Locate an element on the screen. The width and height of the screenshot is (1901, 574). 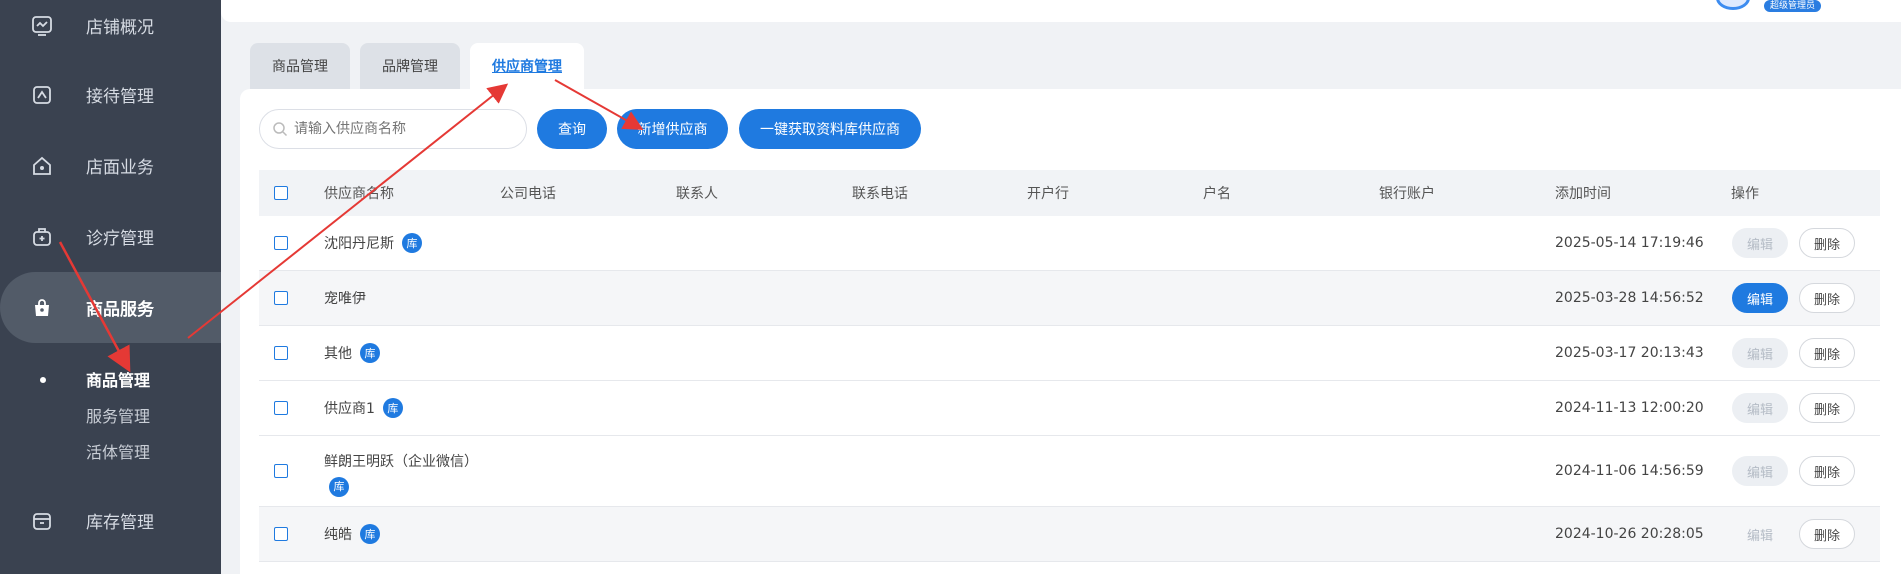
supplier-name-cell: 鲜朗王明跃（企业微信） 库 is located at coordinates (401, 474).